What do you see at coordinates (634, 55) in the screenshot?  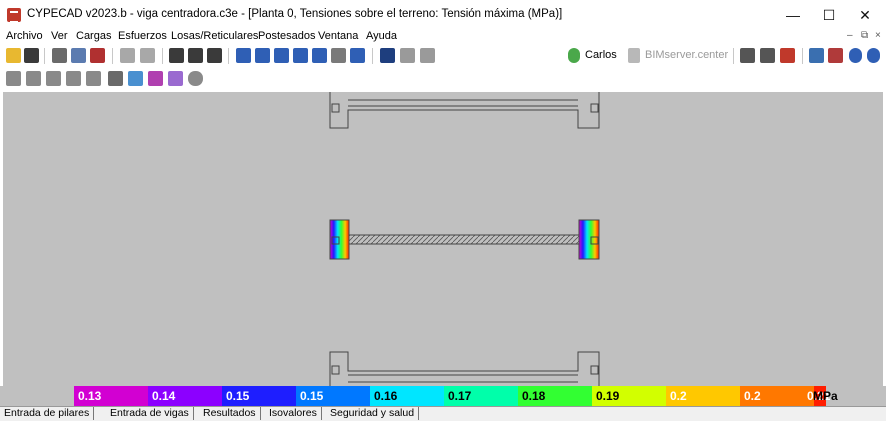 I see `bimserver-icon` at bounding box center [634, 55].